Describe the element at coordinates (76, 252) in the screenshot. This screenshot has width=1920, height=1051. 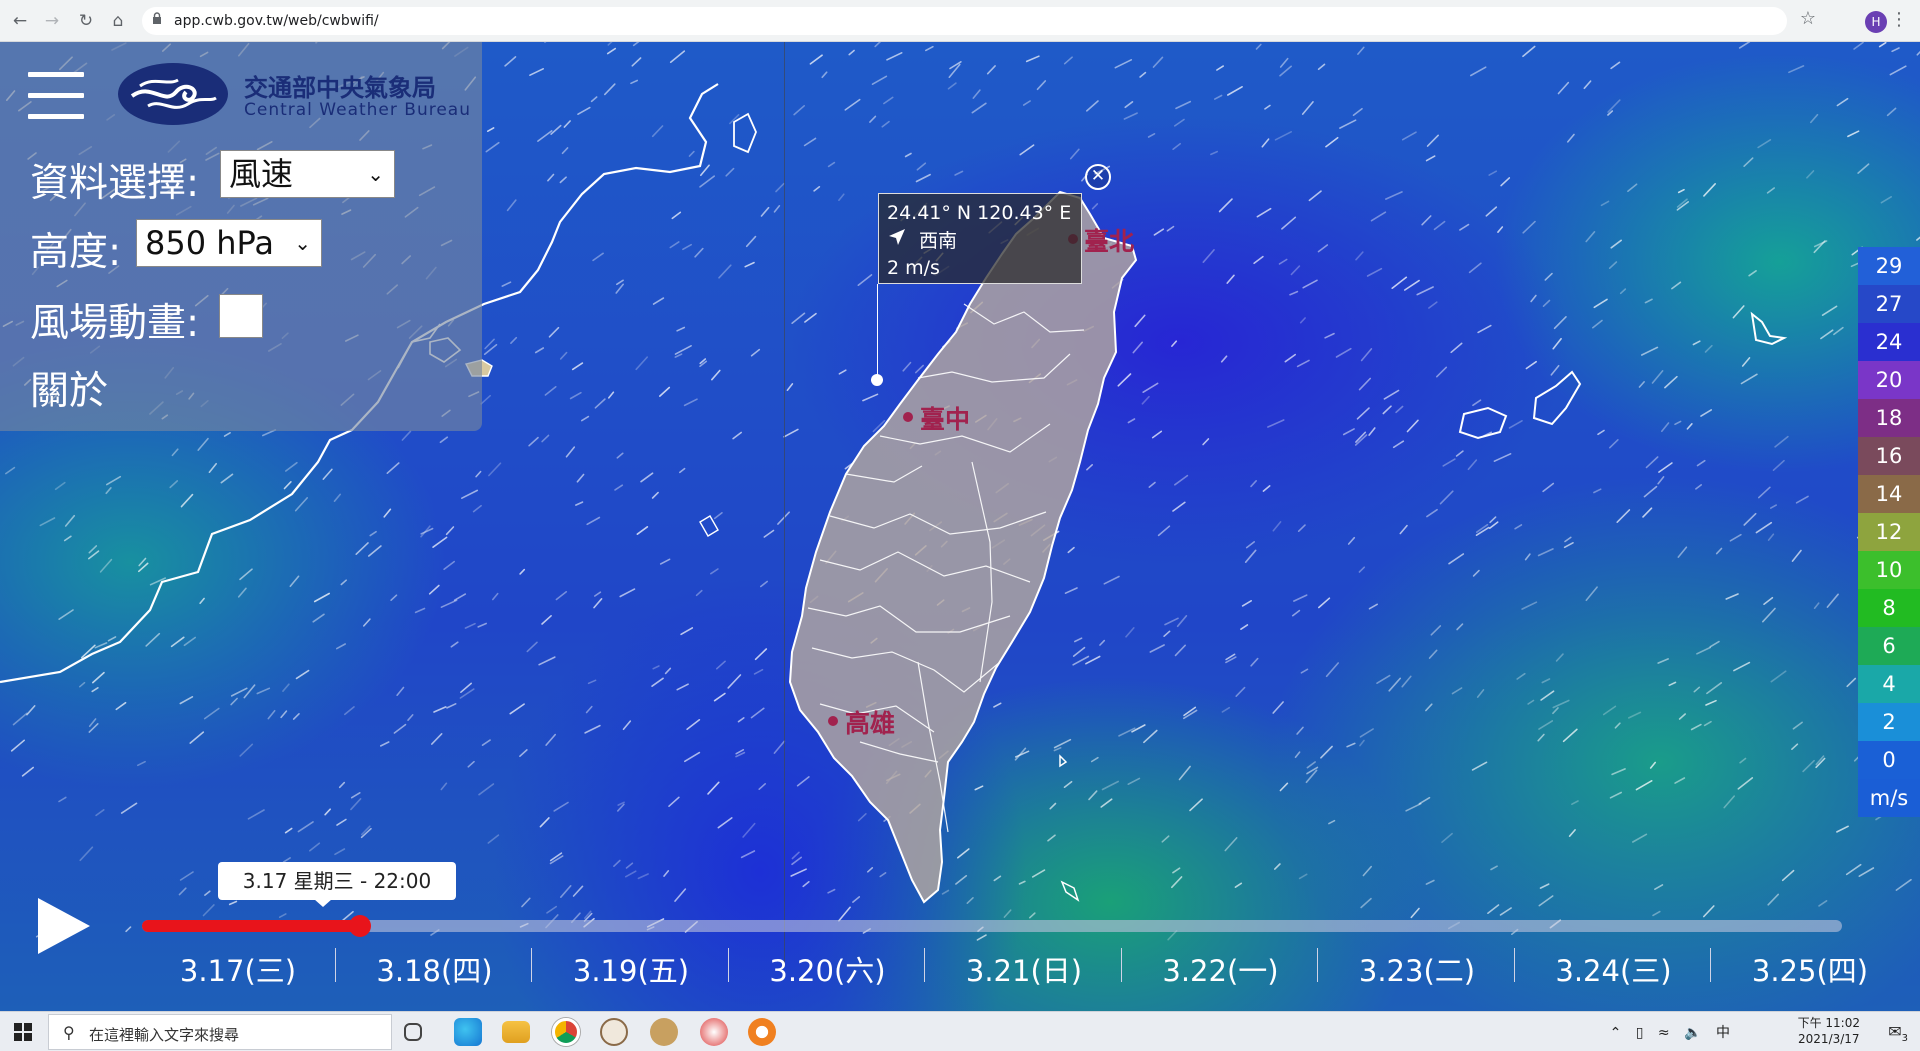
I see `height-label: 高度:` at that location.